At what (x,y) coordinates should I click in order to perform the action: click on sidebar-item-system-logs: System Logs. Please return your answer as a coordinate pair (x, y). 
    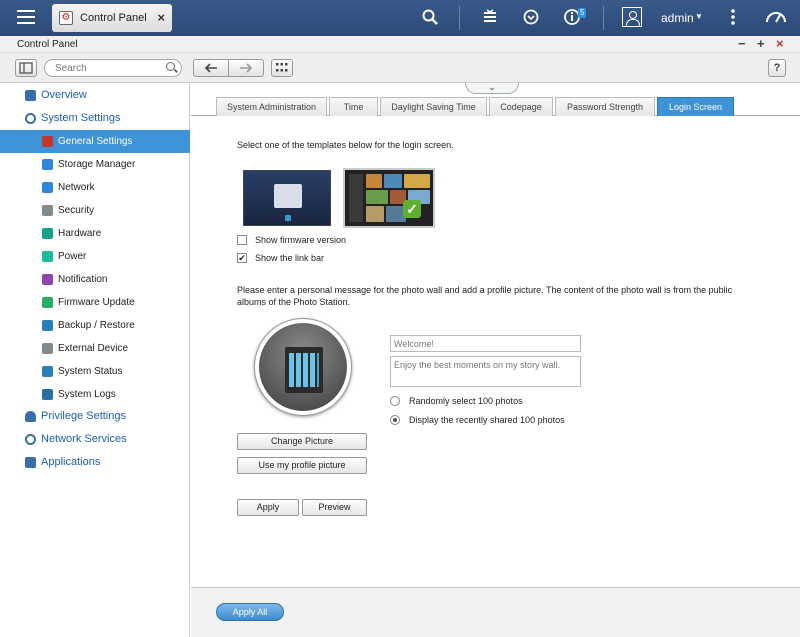
    Looking at the image, I should click on (95, 394).